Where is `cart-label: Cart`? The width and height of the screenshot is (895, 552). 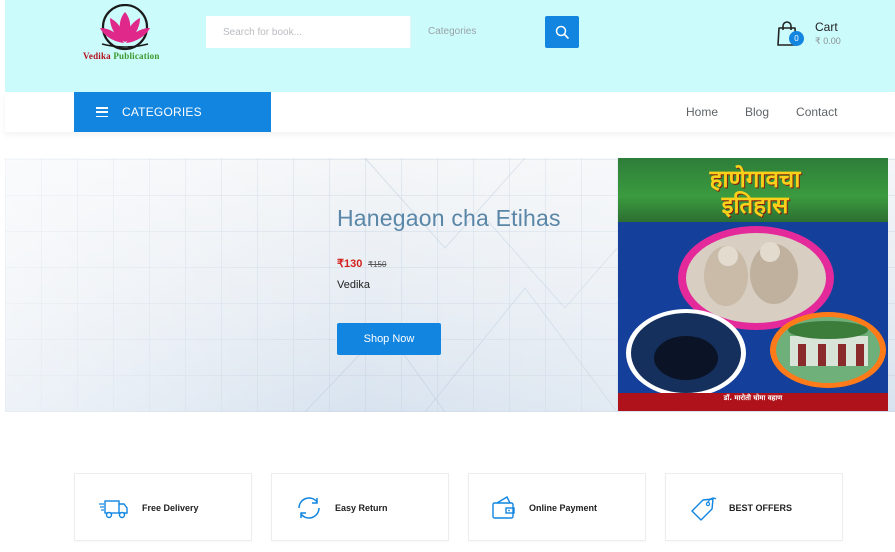 cart-label: Cart is located at coordinates (826, 27).